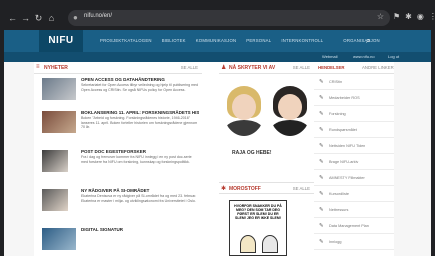  Describe the element at coordinates (349, 226) in the screenshot. I see `sidebar-item-label: Data Management Plan` at that location.